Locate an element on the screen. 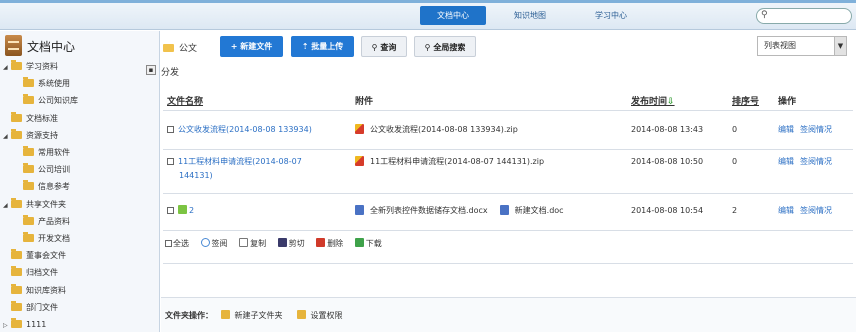 The width and height of the screenshot is (856, 332). tree-item: 部门文件 is located at coordinates (30, 307).